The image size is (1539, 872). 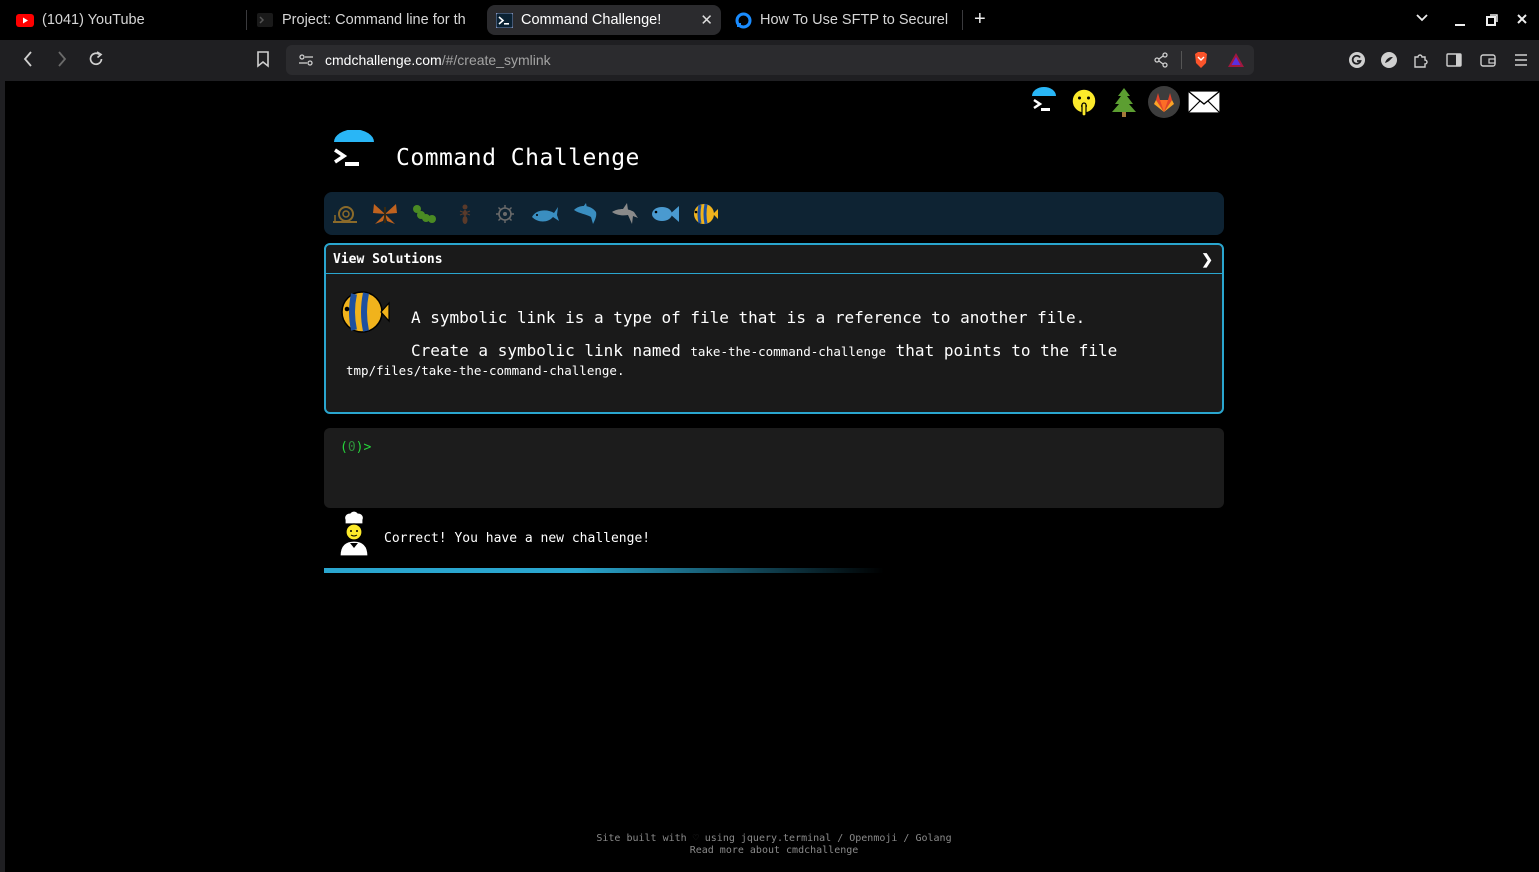 What do you see at coordinates (1488, 60) in the screenshot?
I see `wallet-icon` at bounding box center [1488, 60].